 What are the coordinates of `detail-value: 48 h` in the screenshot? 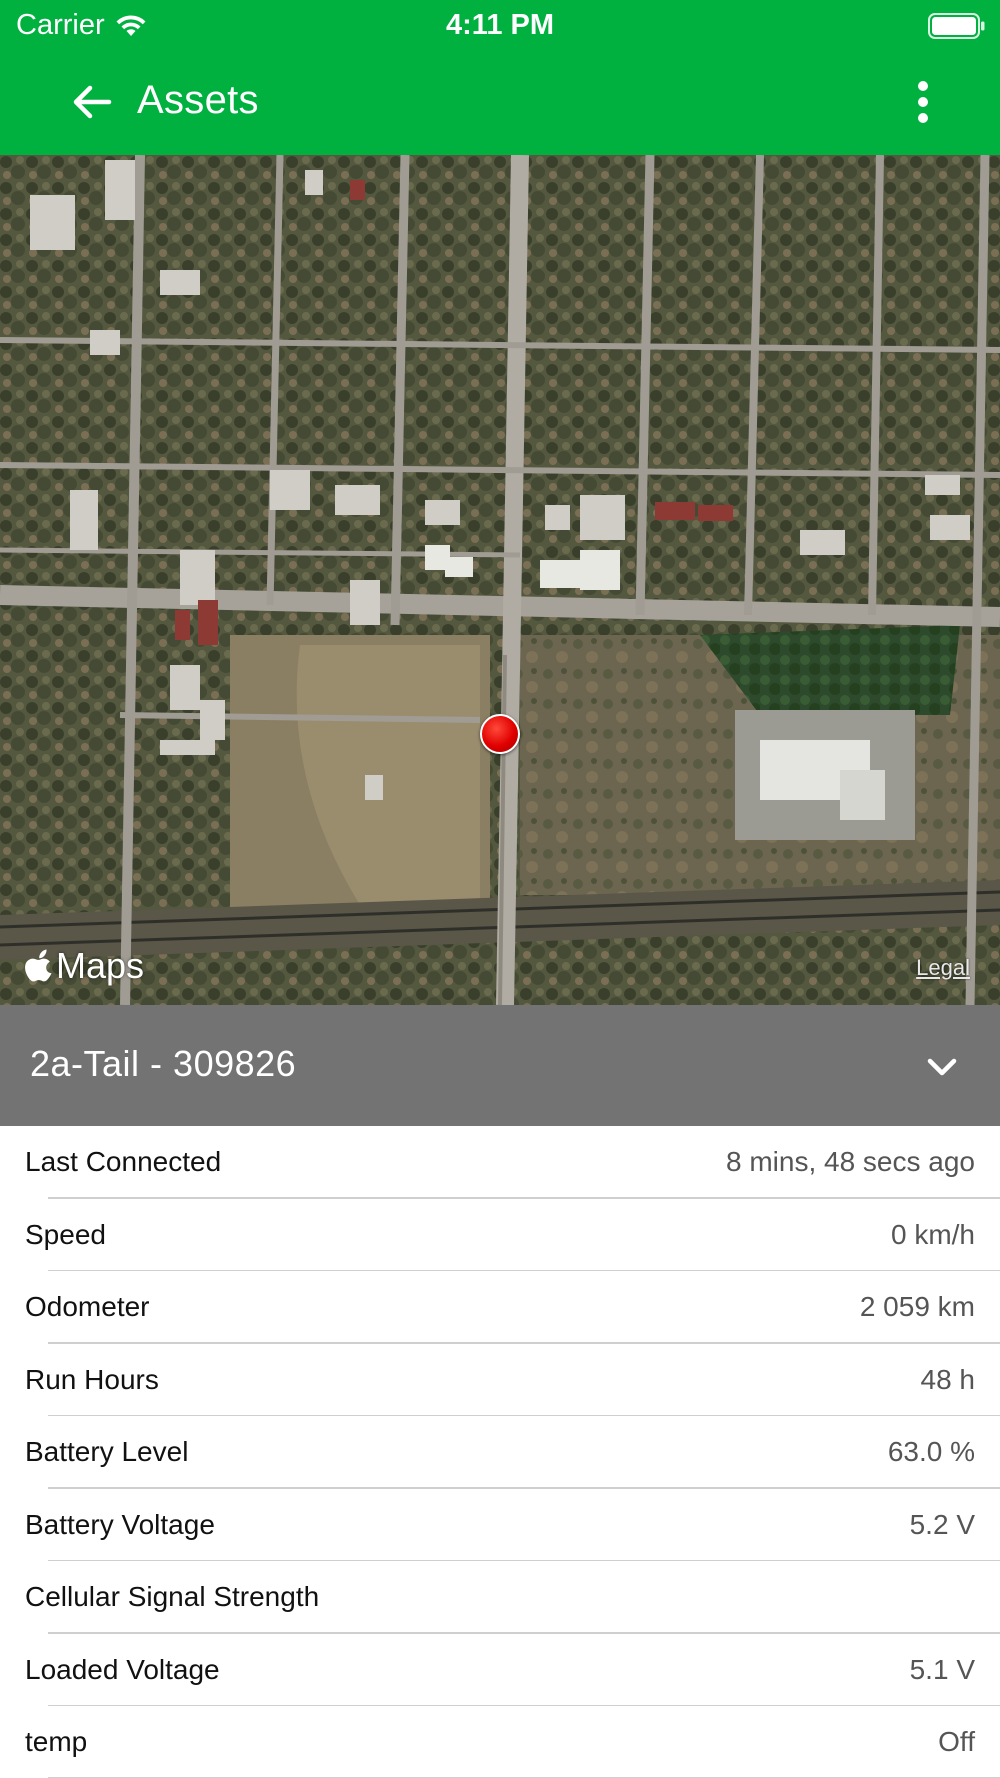 It's located at (948, 1379).